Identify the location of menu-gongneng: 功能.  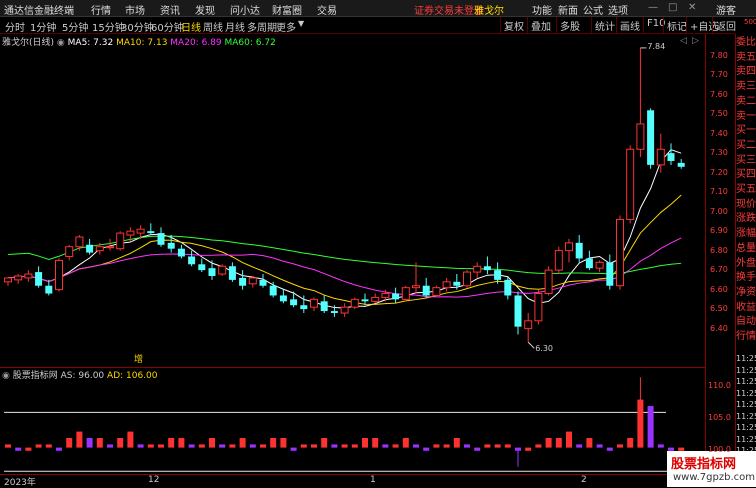
(542, 9).